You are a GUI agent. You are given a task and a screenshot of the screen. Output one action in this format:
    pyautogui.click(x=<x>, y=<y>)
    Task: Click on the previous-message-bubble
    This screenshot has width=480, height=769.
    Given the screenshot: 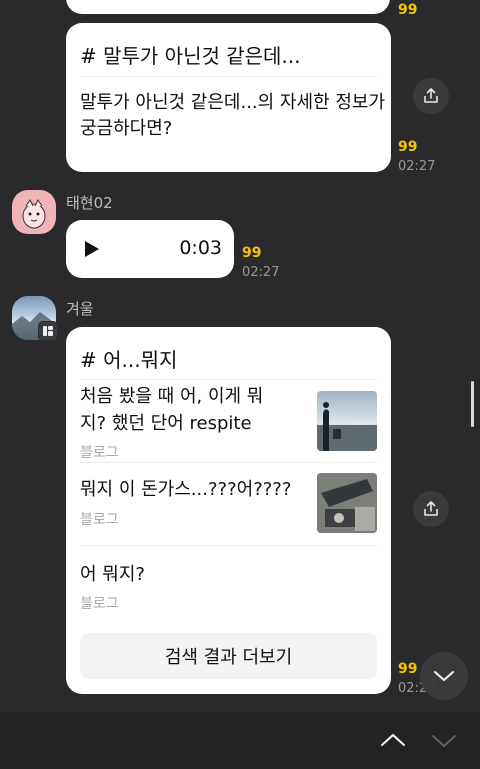 What is the action you would take?
    pyautogui.click(x=228, y=7)
    